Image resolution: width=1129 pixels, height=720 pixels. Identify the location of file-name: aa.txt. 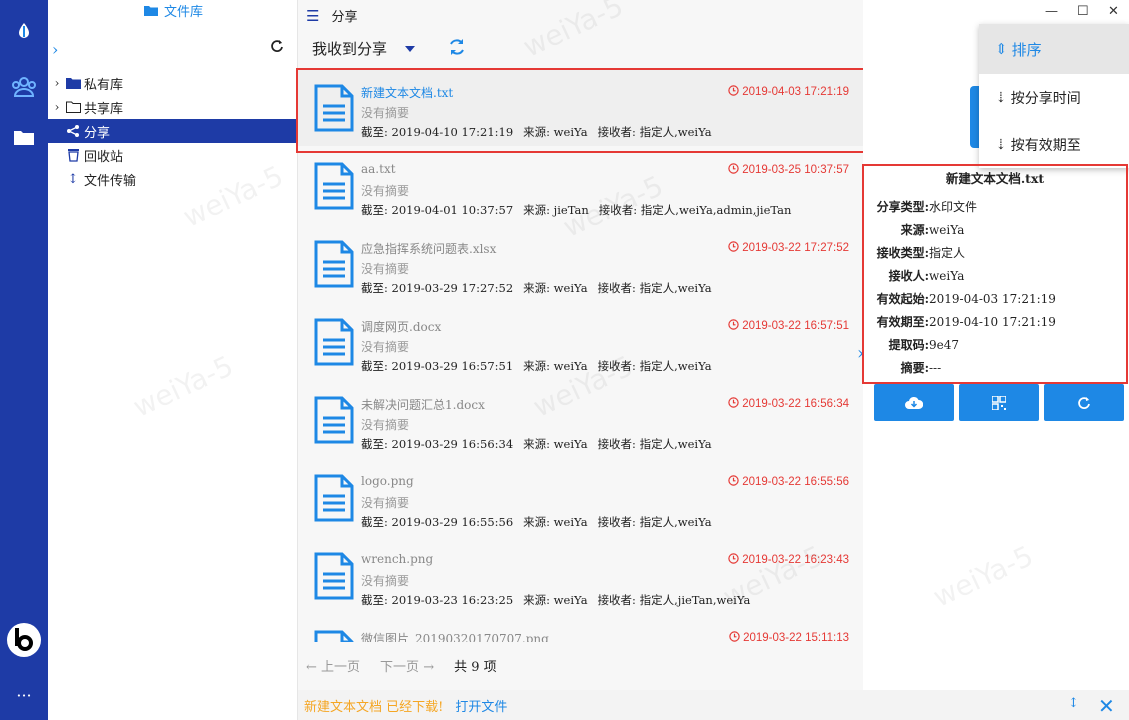
(378, 169).